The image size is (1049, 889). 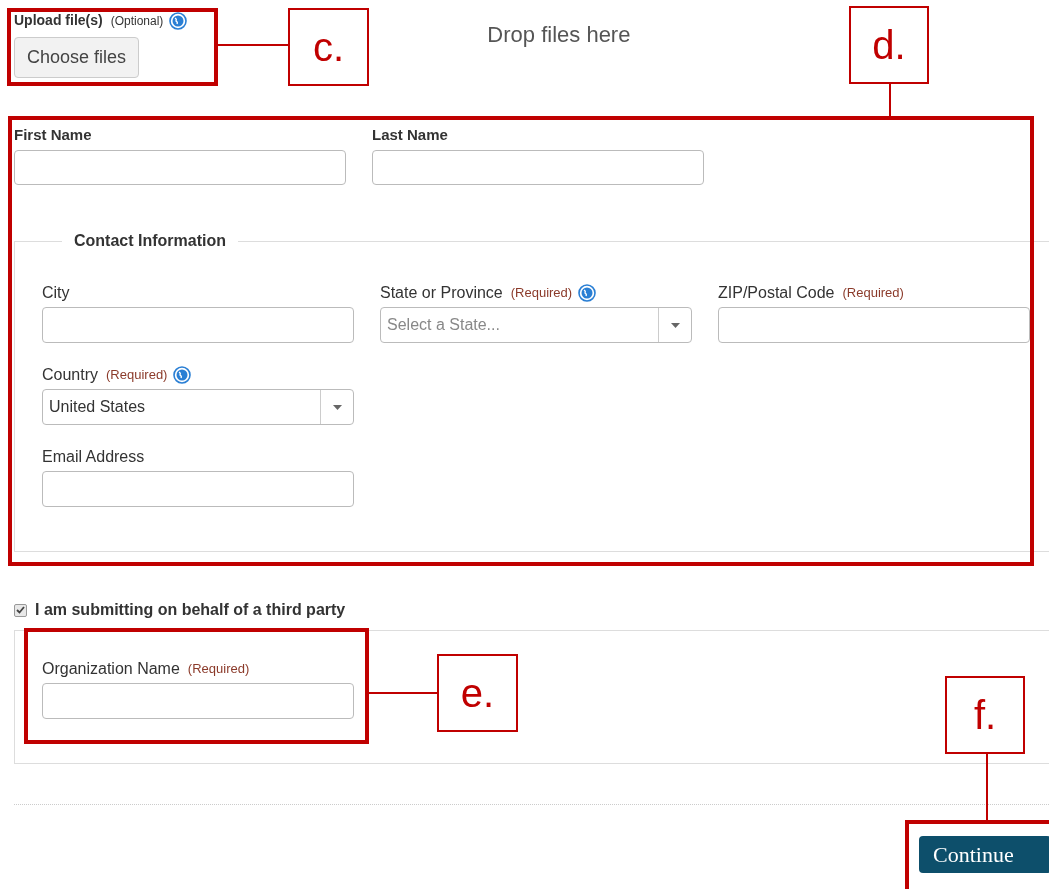 What do you see at coordinates (77, 57) in the screenshot?
I see `choose-files-button: Choose files` at bounding box center [77, 57].